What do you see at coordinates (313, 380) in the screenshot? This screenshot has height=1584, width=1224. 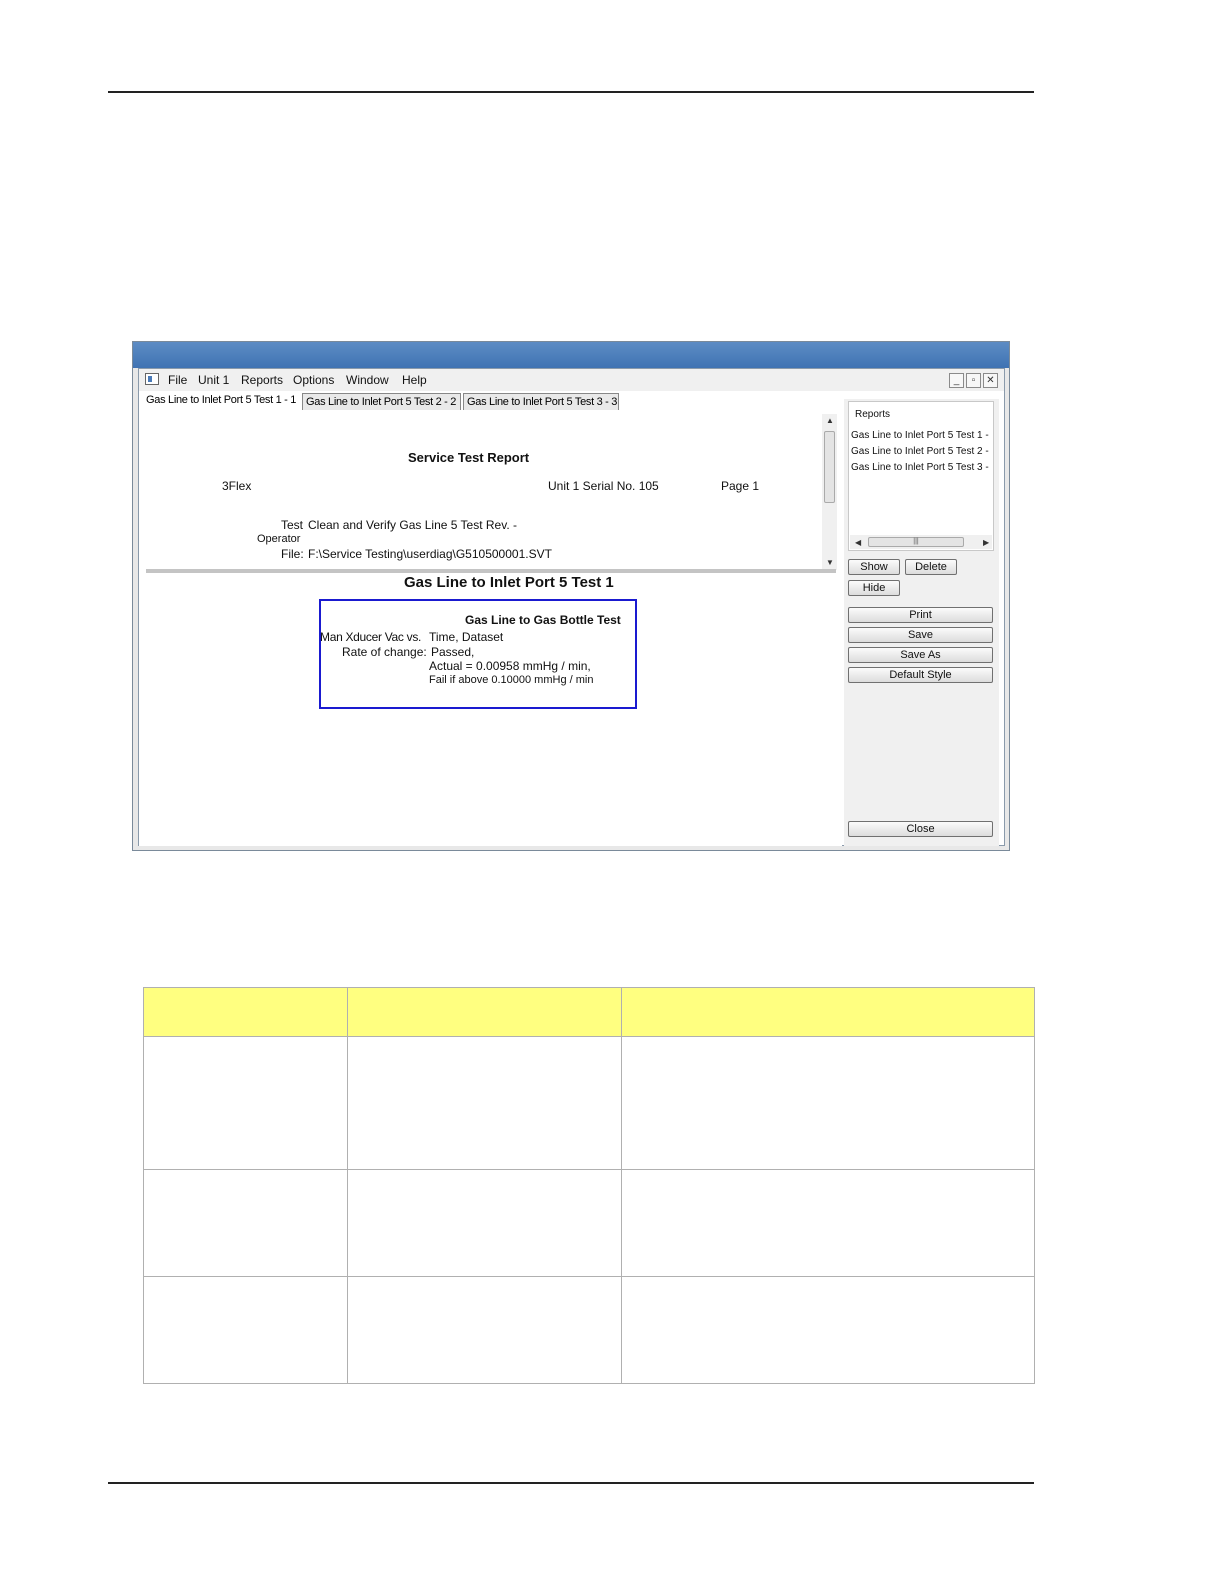 I see `menu-options: Options` at bounding box center [313, 380].